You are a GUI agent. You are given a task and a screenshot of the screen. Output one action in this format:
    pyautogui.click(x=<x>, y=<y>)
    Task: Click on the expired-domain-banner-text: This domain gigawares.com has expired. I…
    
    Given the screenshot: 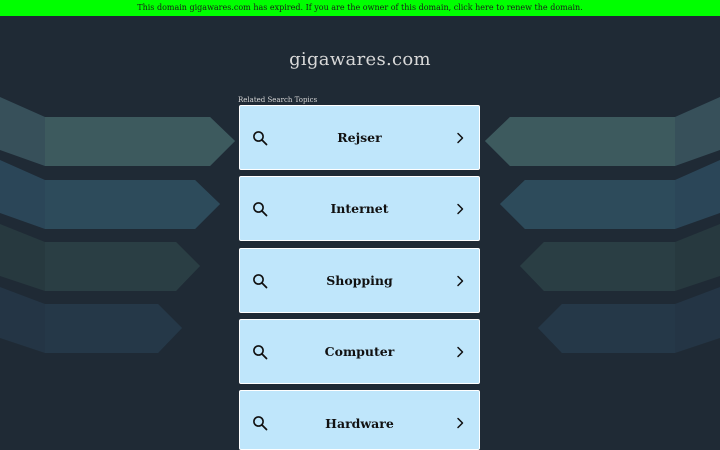 What is the action you would take?
    pyautogui.click(x=360, y=7)
    